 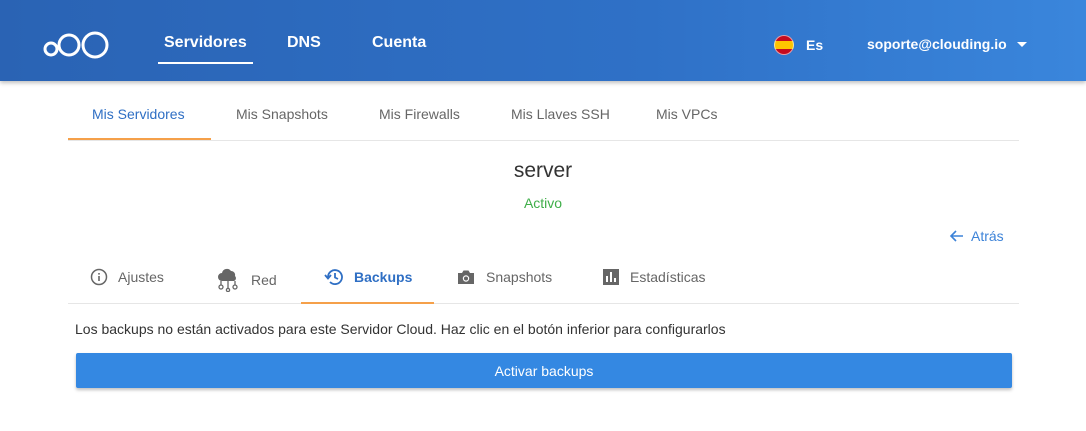 I want to click on tab-snapshots: Snapshots, so click(x=504, y=277).